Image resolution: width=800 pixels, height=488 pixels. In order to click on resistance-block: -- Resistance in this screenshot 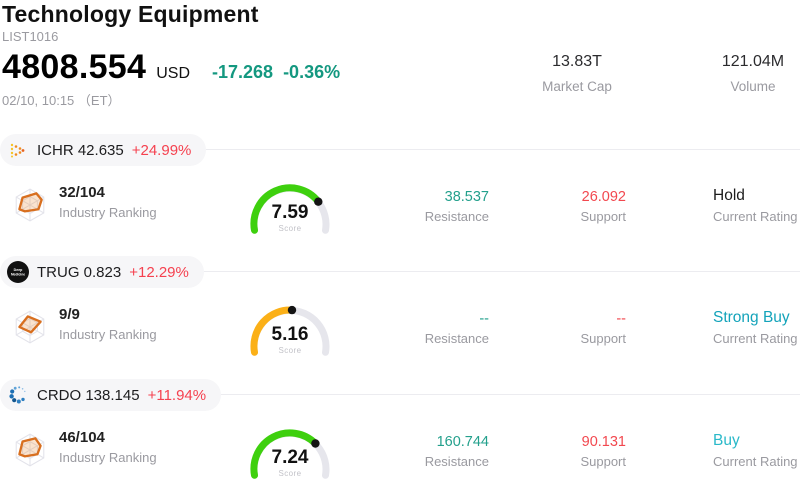, I will do `click(429, 328)`.